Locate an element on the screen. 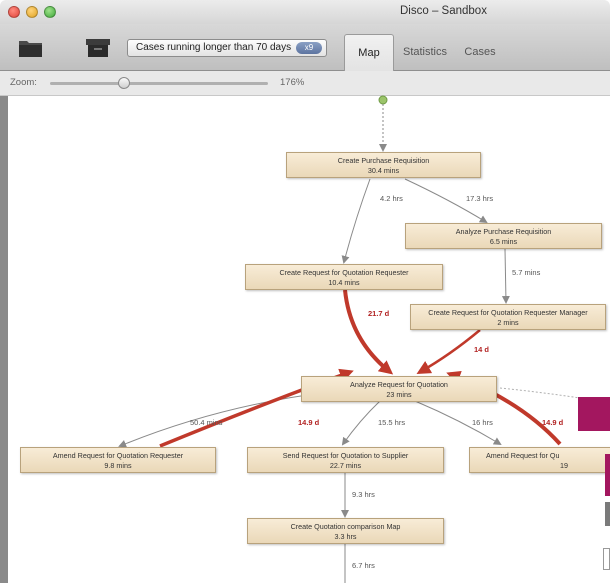  open-project-folder-icon is located at coordinates (31, 48).